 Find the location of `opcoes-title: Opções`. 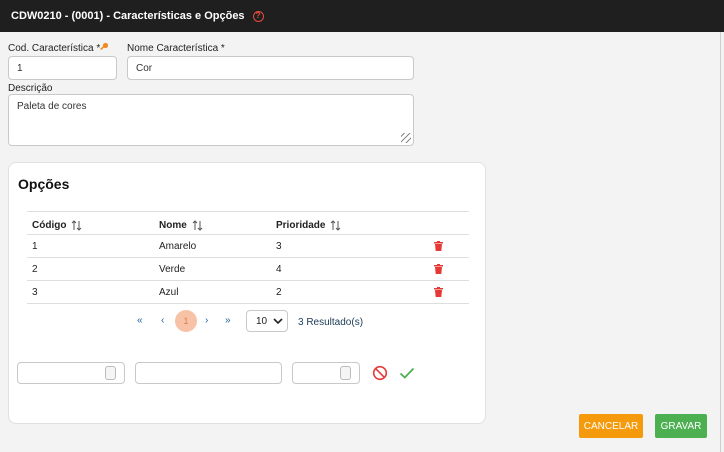

opcoes-title: Opções is located at coordinates (44, 184).